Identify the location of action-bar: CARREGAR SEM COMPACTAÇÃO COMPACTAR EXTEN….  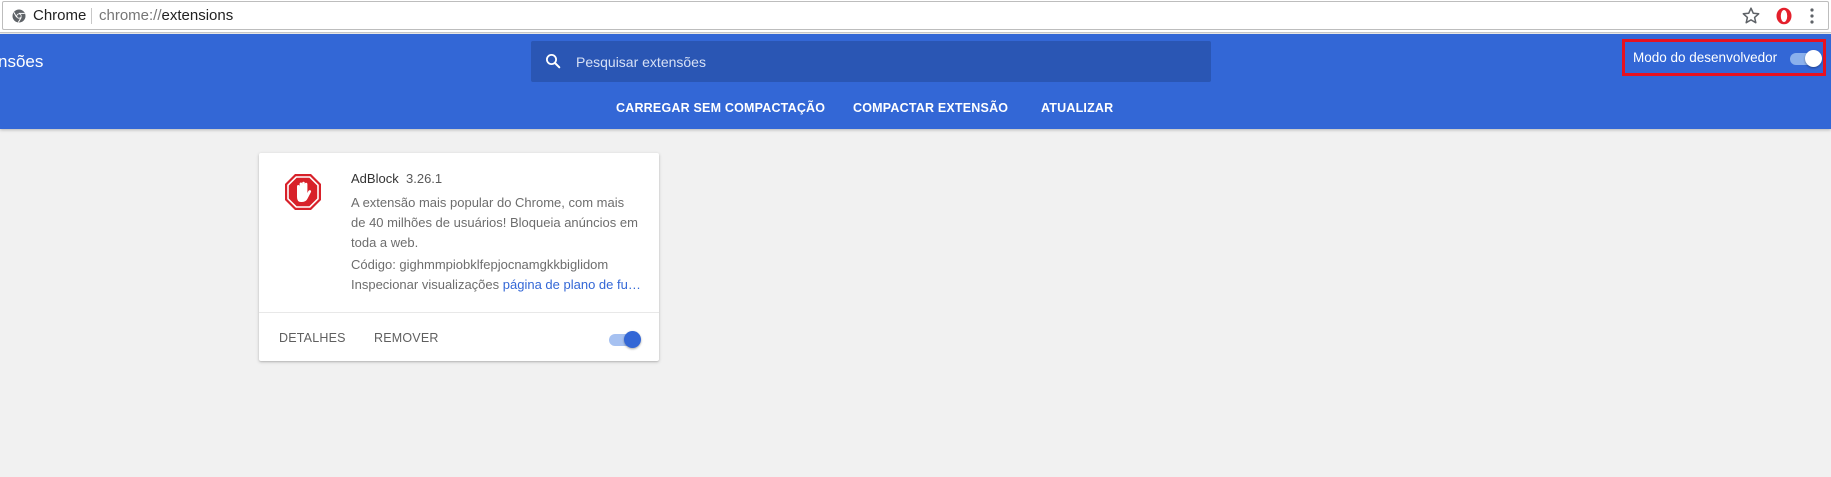
(915, 108).